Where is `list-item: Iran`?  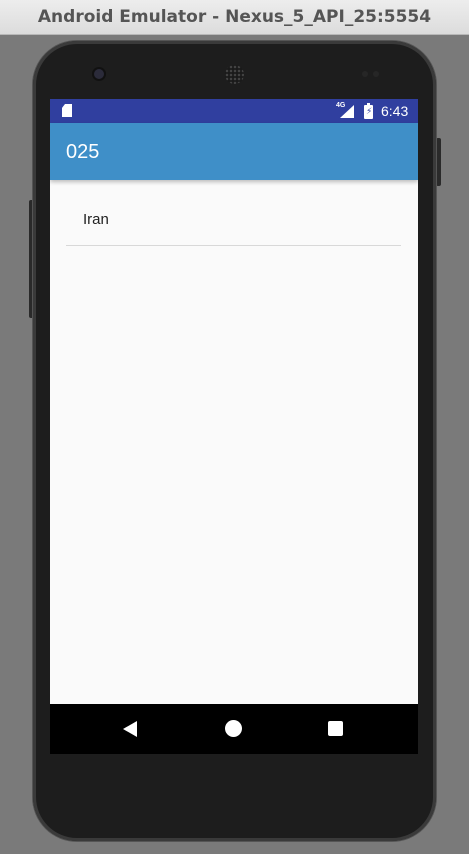 list-item: Iran is located at coordinates (233, 220).